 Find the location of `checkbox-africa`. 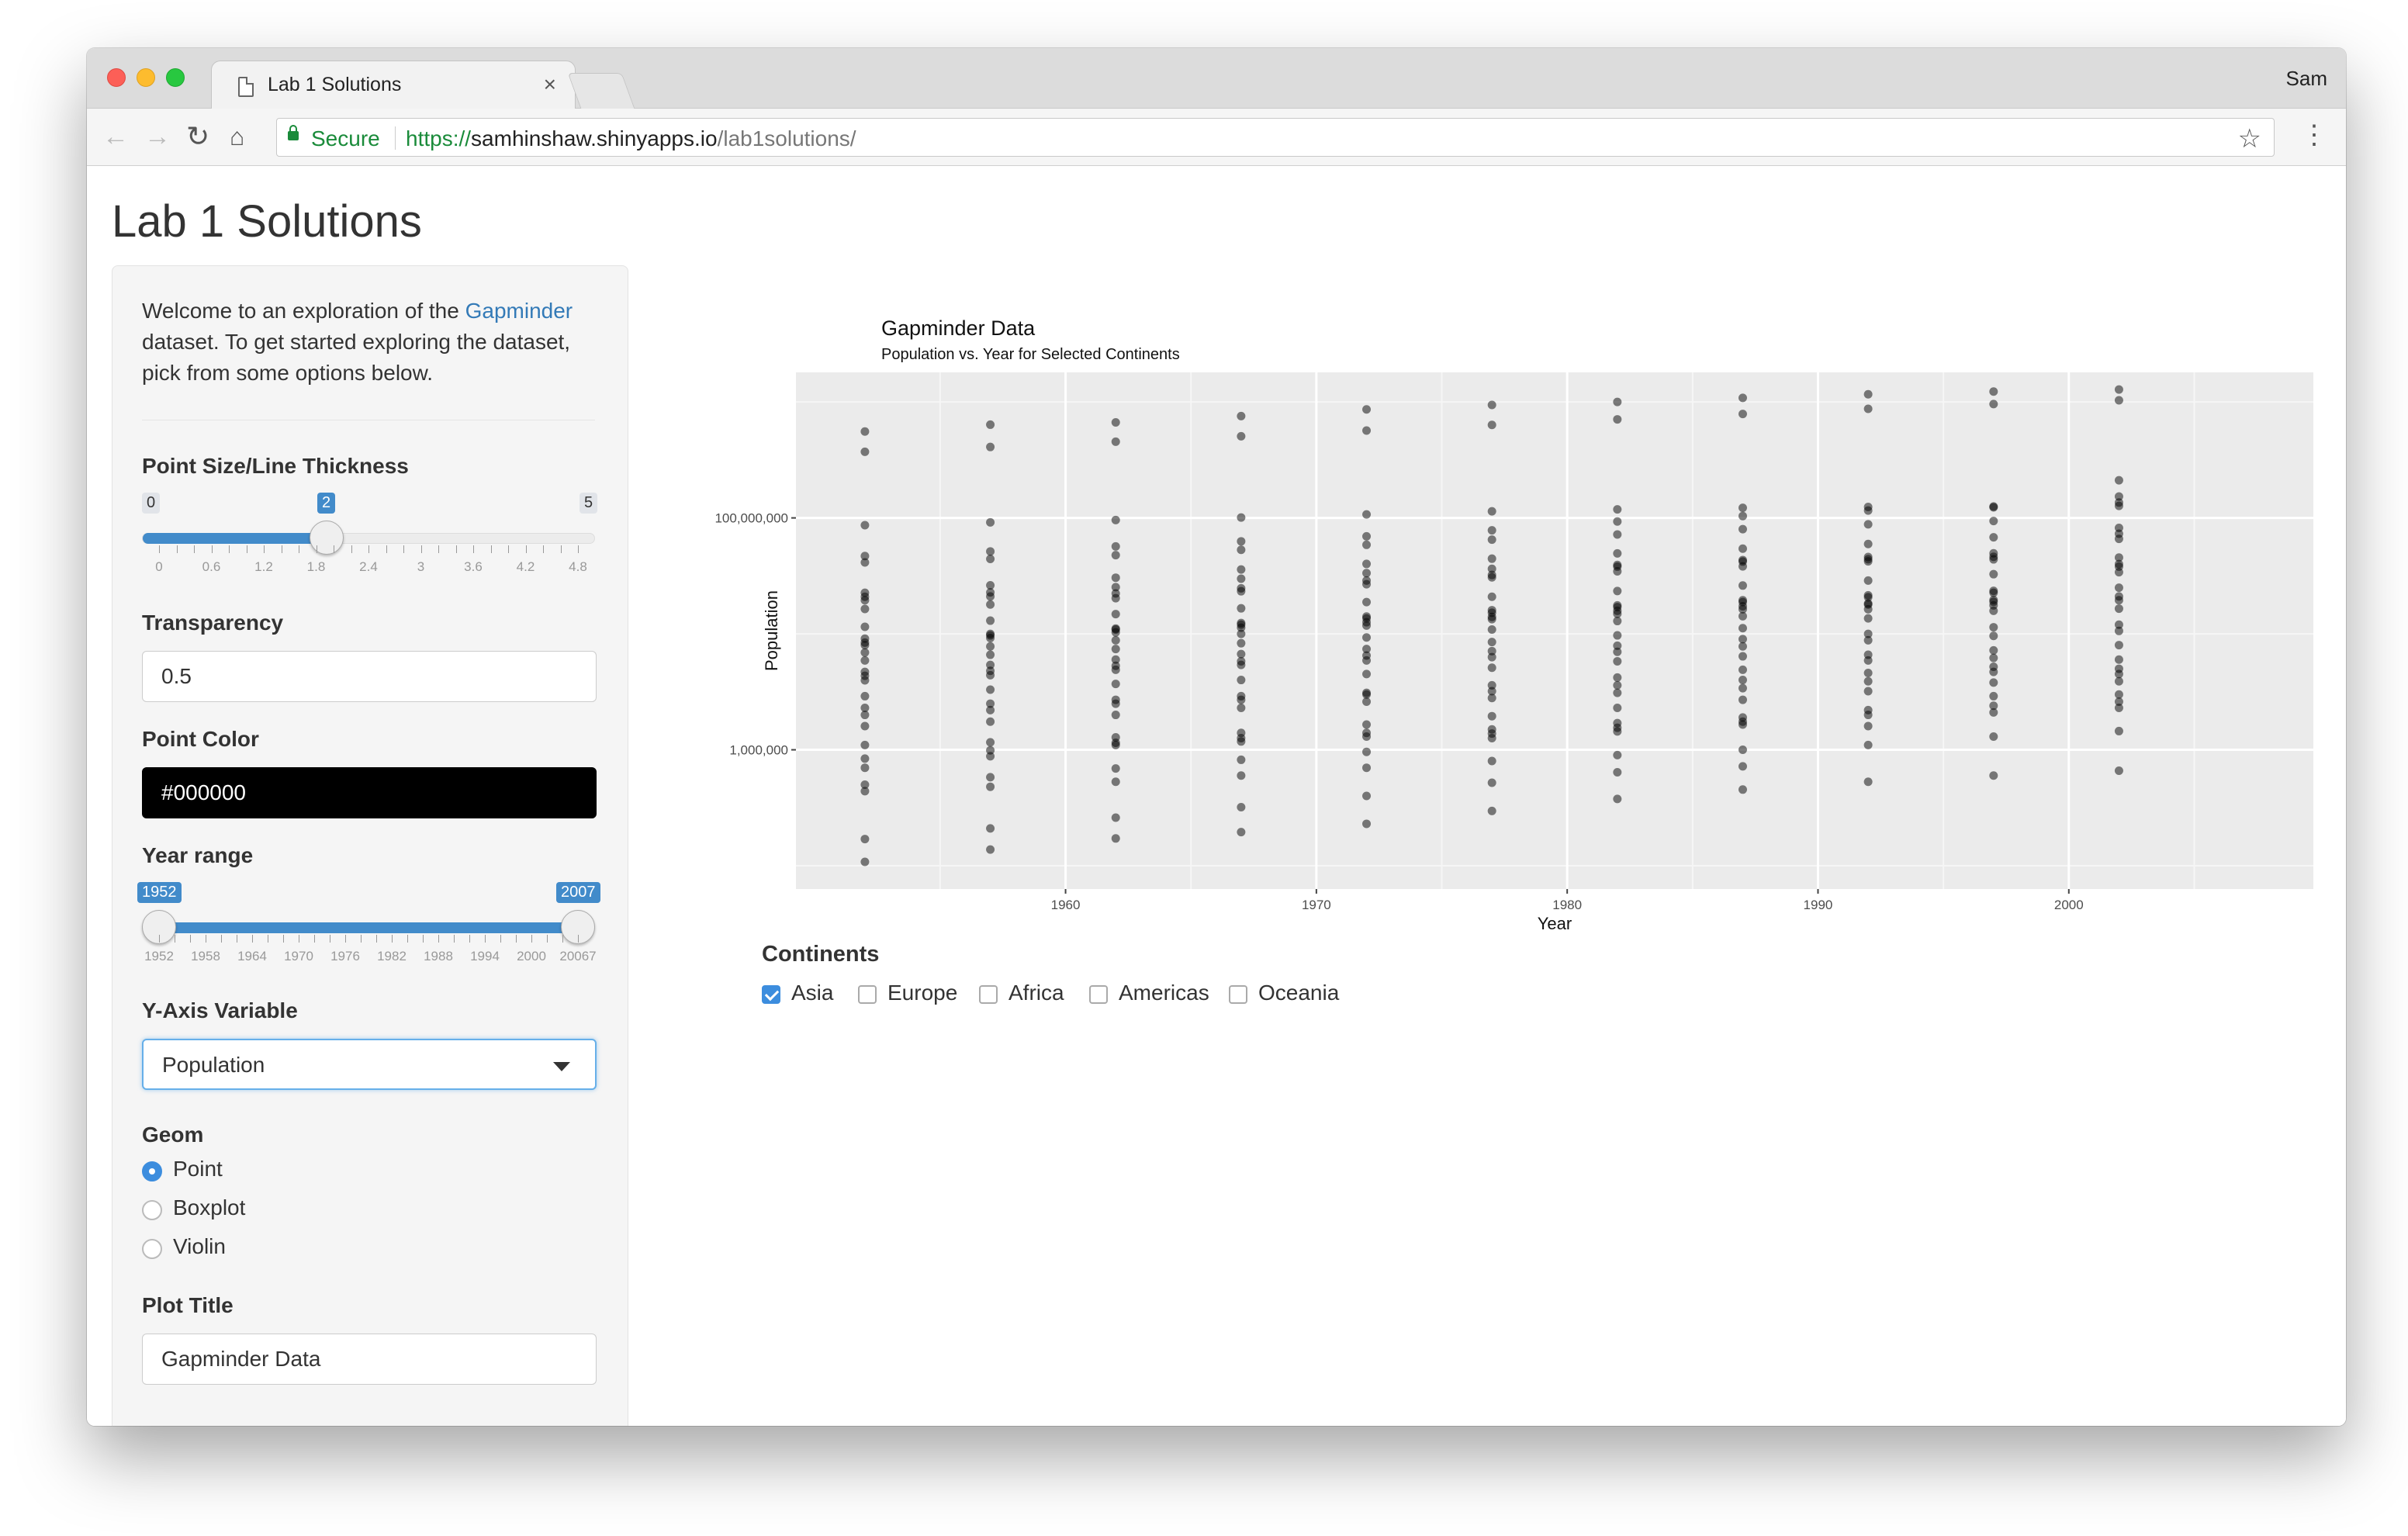

checkbox-africa is located at coordinates (988, 994).